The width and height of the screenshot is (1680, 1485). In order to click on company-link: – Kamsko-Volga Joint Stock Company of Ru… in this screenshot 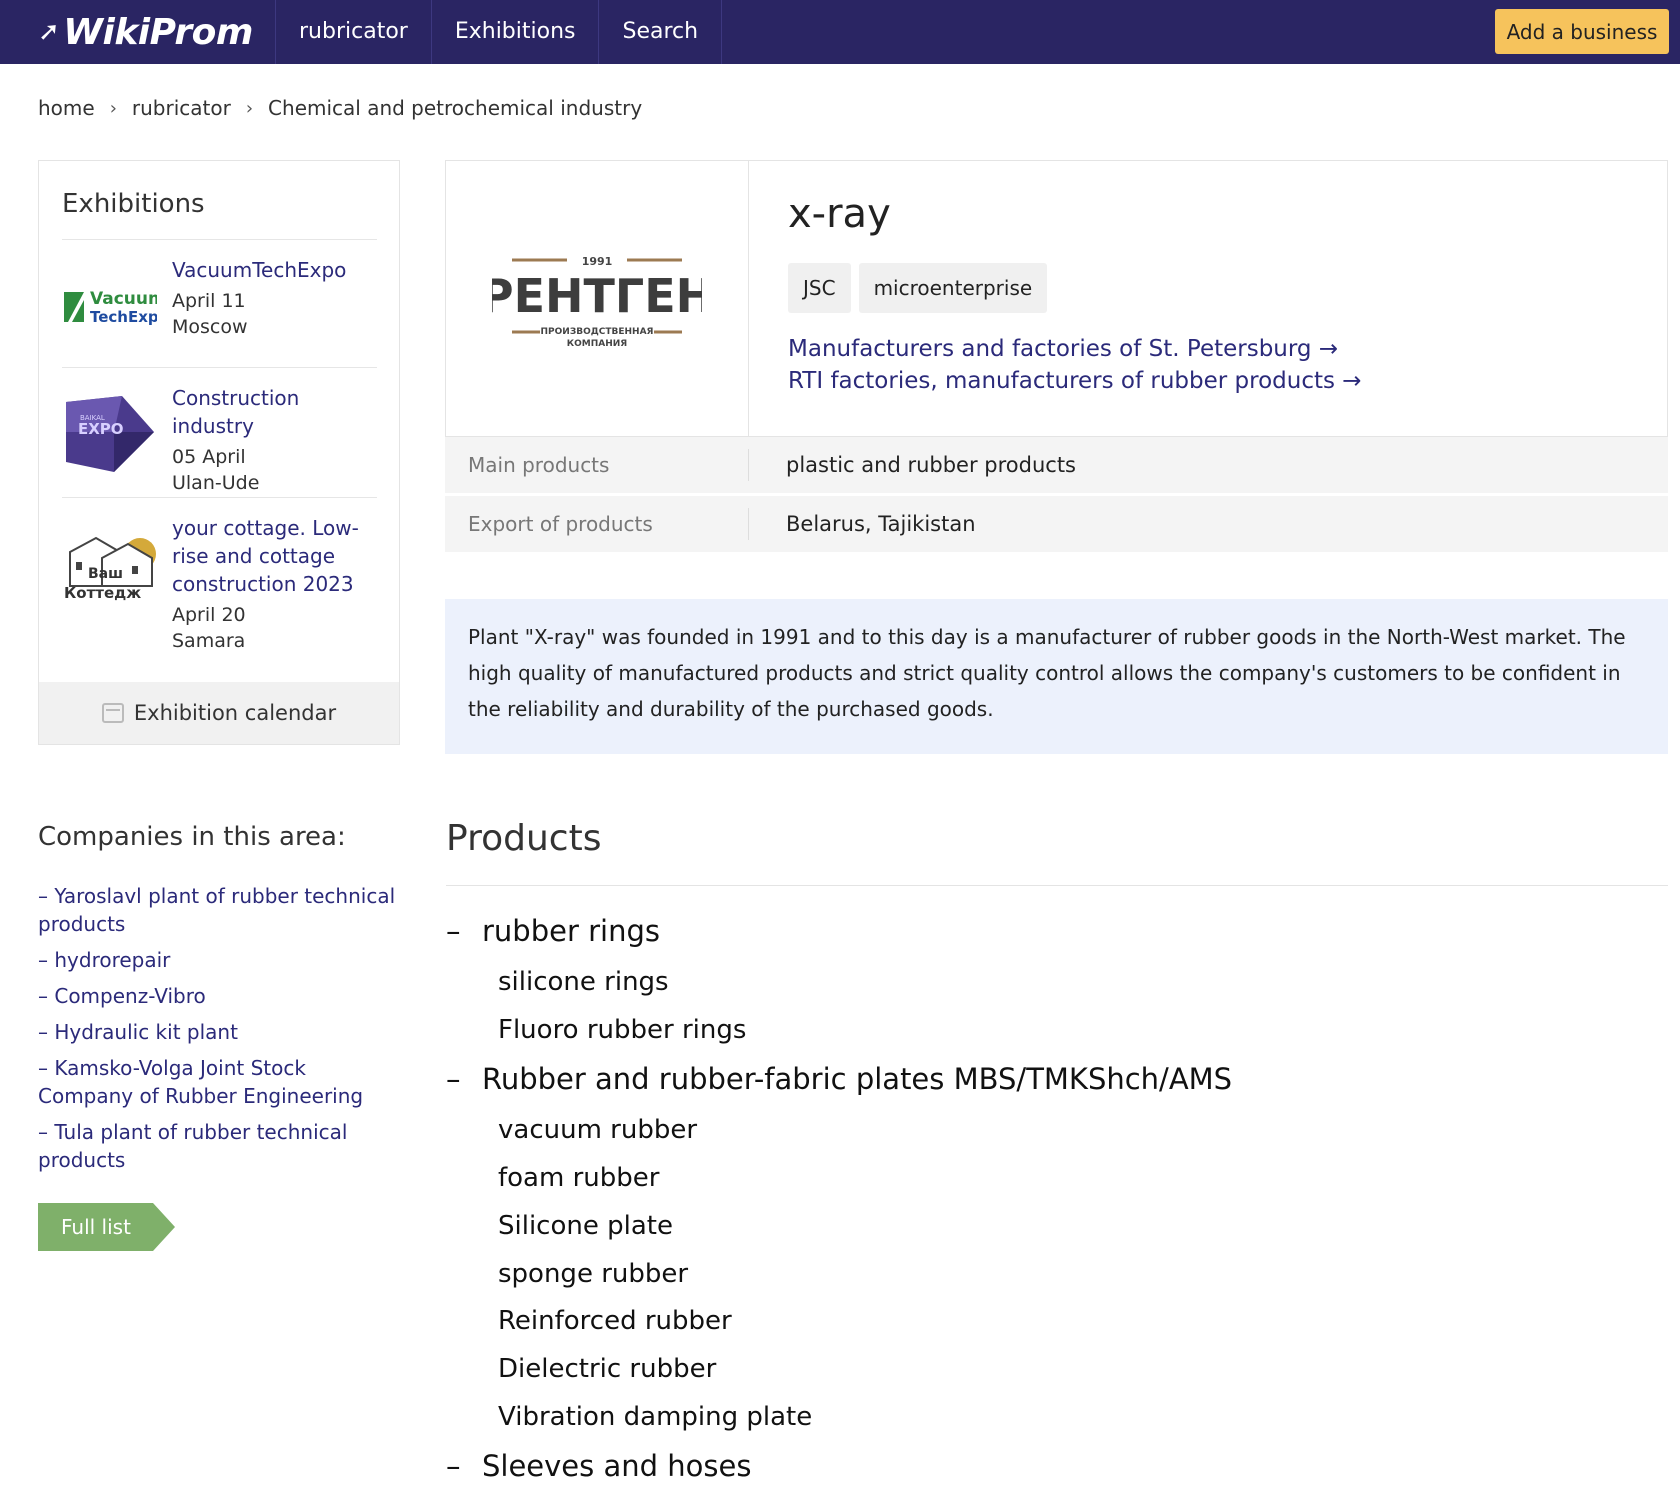, I will do `click(218, 1082)`.